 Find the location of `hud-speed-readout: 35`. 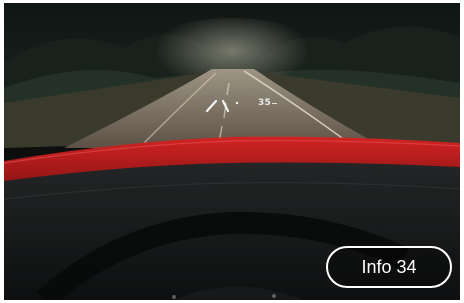

hud-speed-readout: 35 is located at coordinates (264, 103).